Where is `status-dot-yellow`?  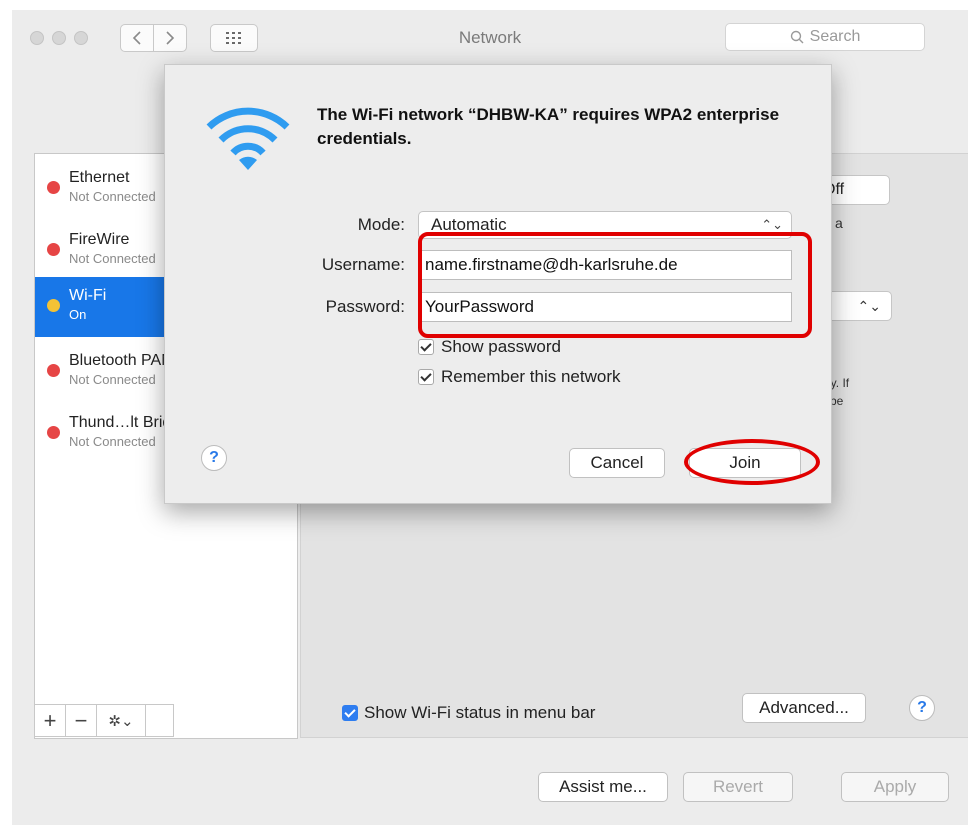
status-dot-yellow is located at coordinates (53, 305).